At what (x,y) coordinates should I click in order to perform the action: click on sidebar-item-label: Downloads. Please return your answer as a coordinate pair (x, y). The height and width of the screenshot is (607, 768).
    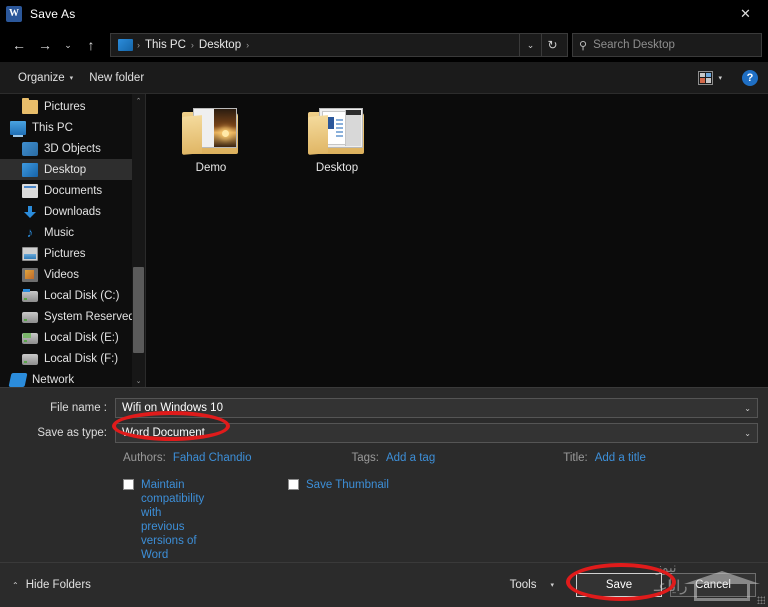
    Looking at the image, I should click on (72, 211).